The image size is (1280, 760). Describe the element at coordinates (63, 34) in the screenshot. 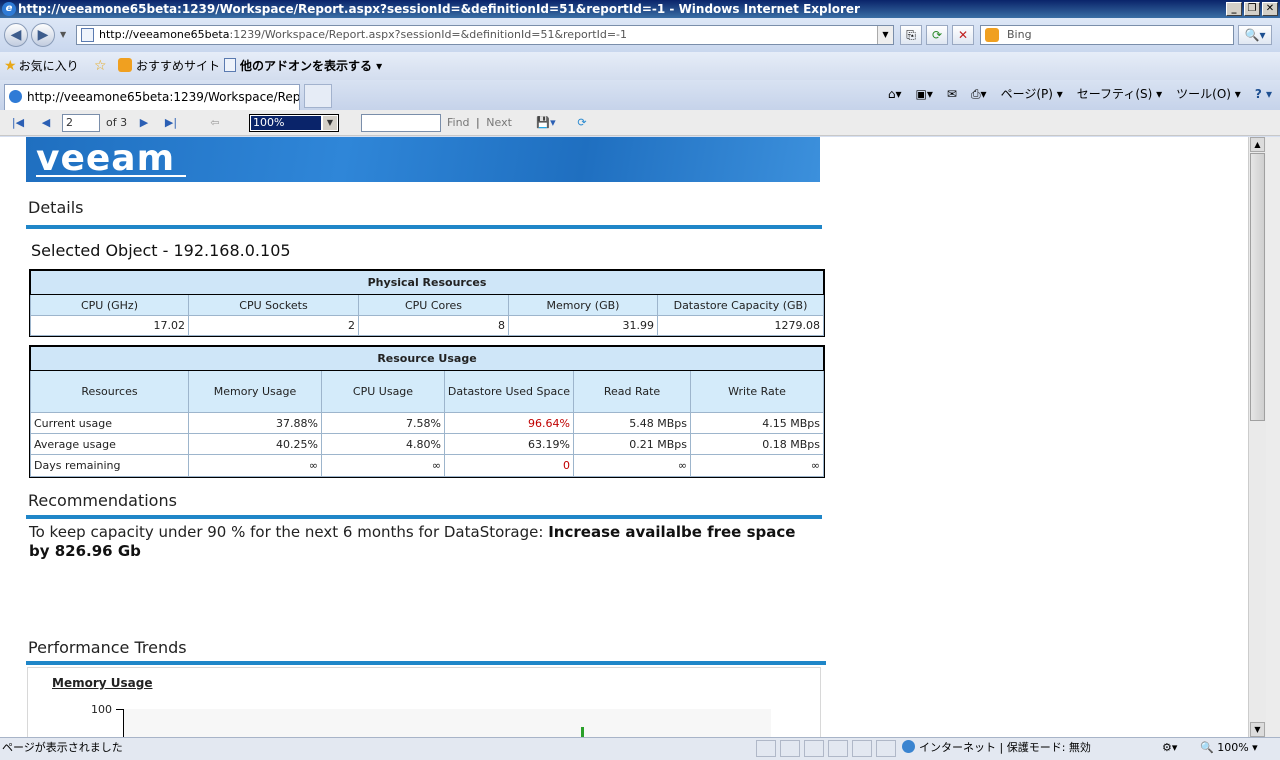

I see `recent-pages-dropdown: ▼` at that location.